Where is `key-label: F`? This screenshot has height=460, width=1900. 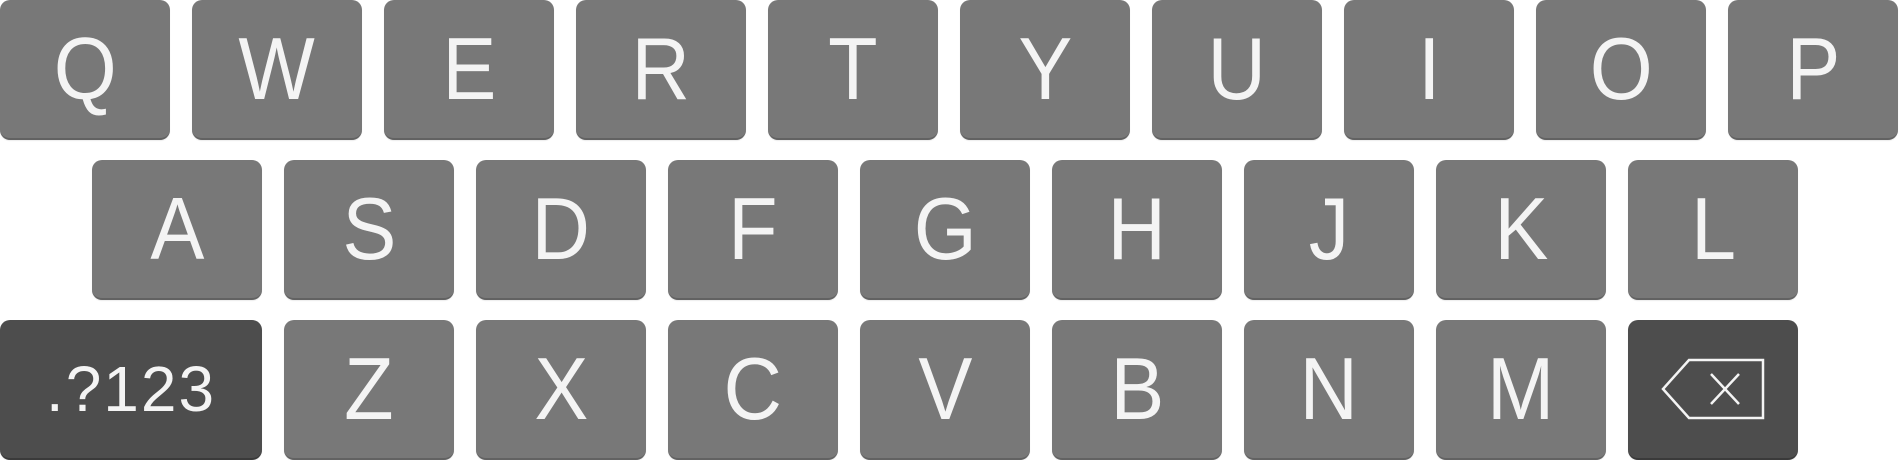 key-label: F is located at coordinates (753, 228).